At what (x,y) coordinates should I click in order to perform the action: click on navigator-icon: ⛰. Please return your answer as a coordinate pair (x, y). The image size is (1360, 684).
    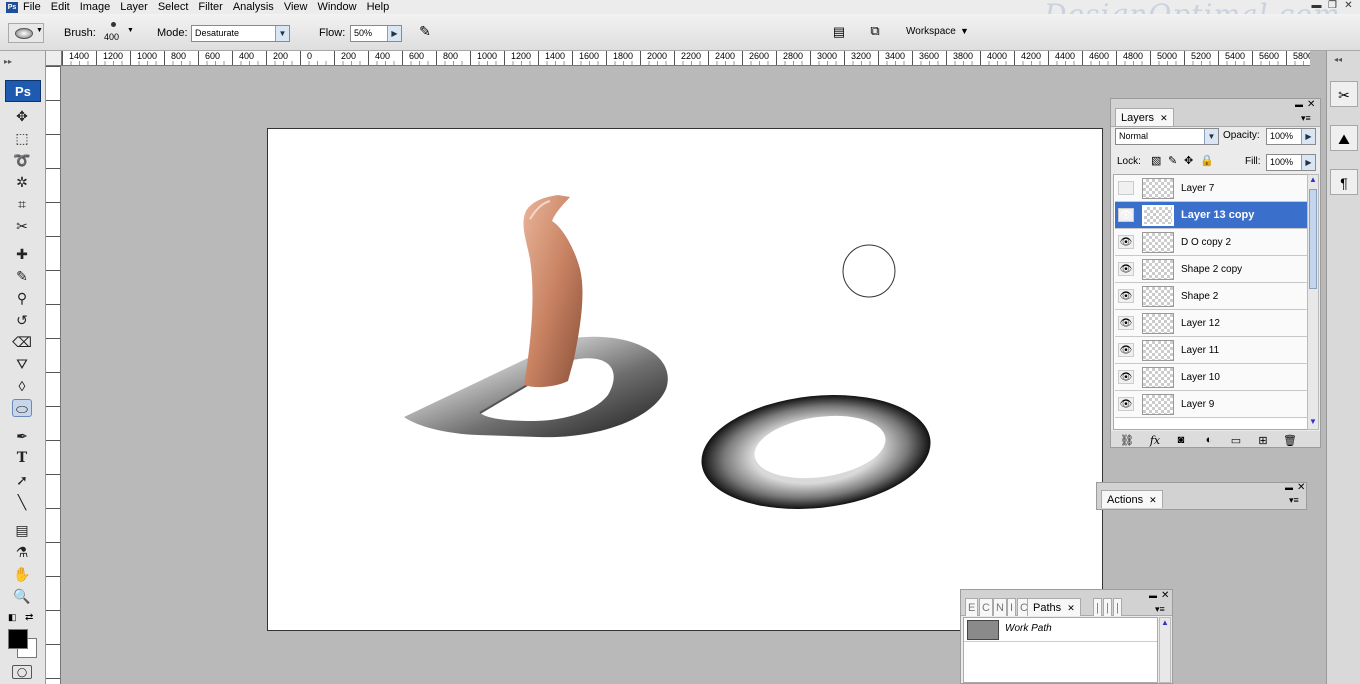
    Looking at the image, I should click on (1344, 138).